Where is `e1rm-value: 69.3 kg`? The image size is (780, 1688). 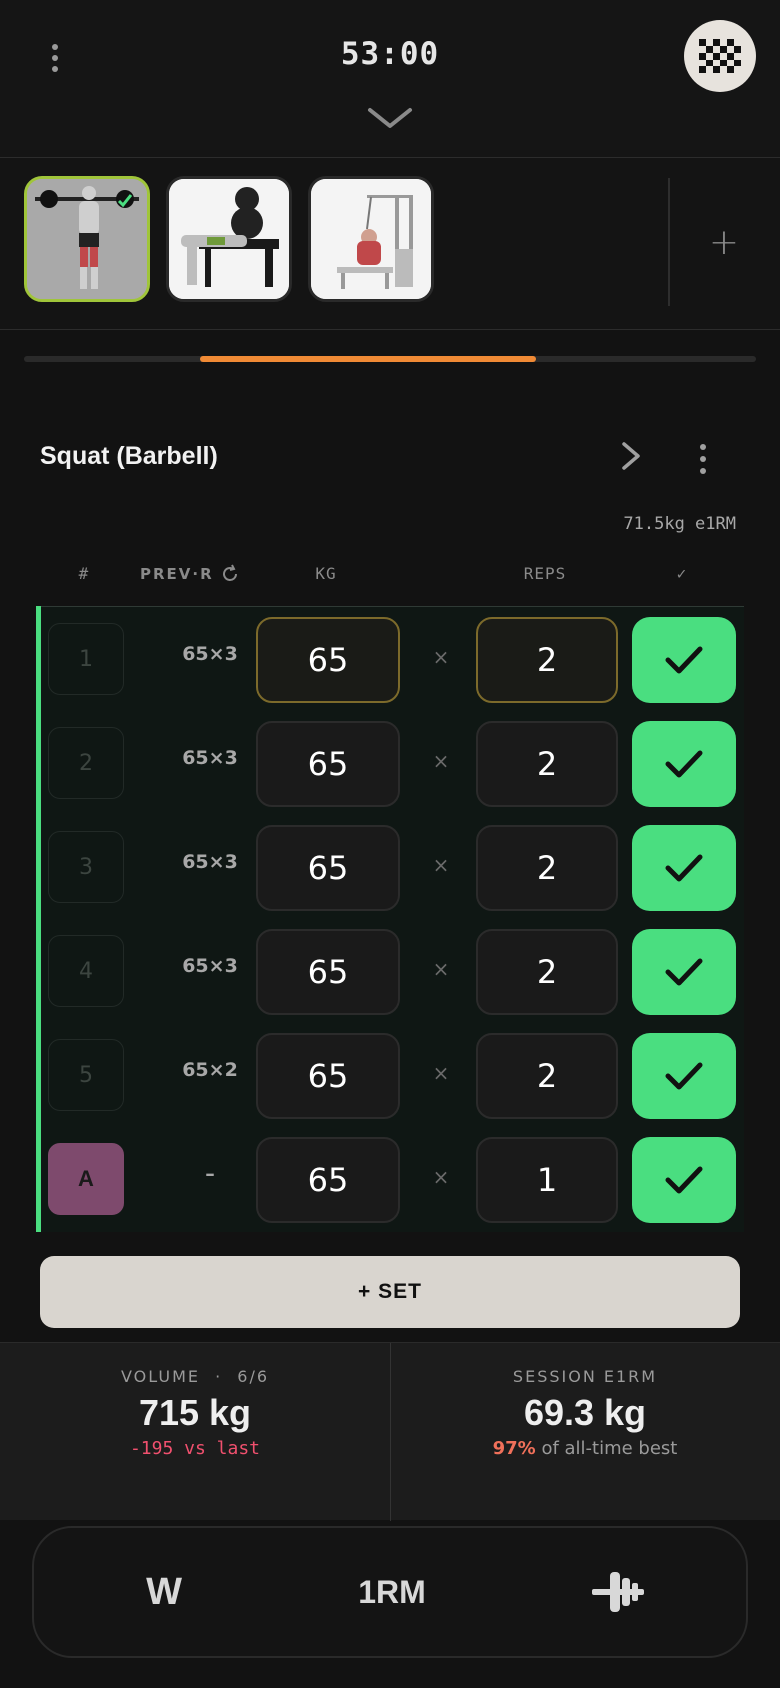 e1rm-value: 69.3 kg is located at coordinates (585, 1412).